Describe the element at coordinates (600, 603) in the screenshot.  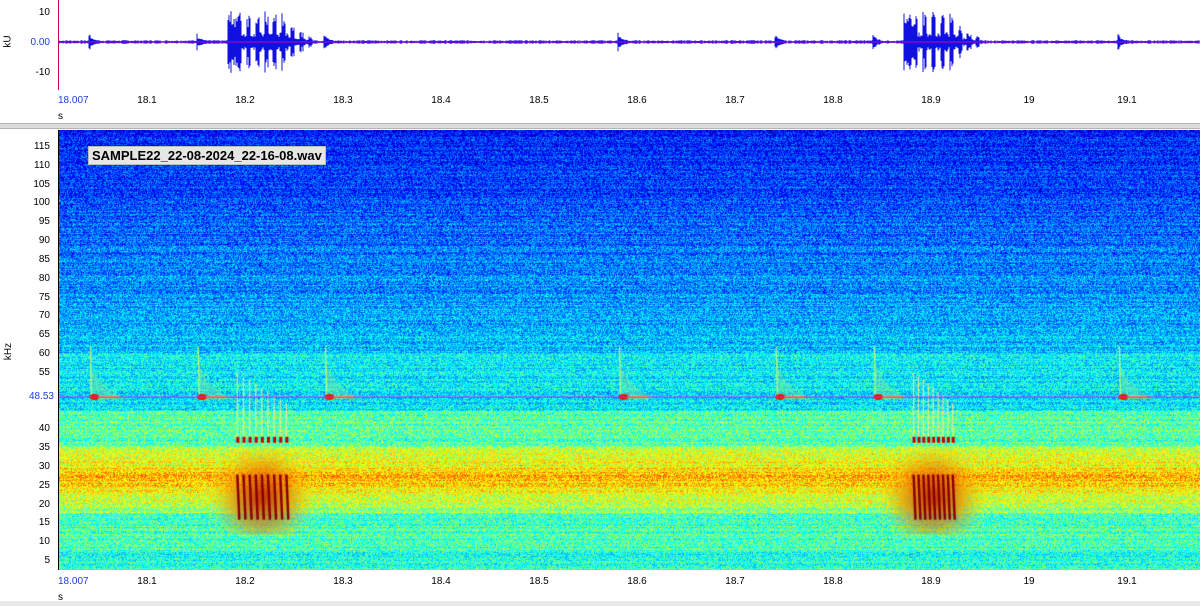
I see `status-bar` at that location.